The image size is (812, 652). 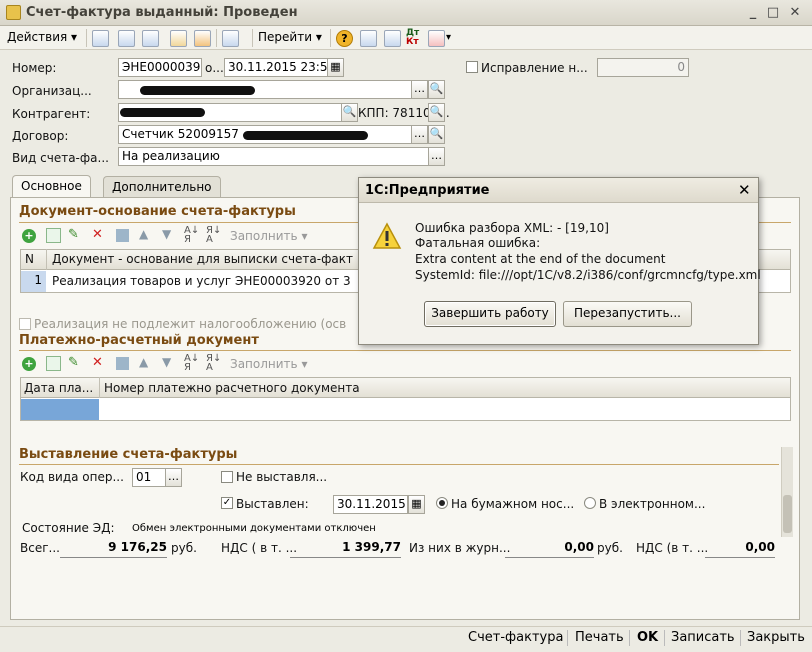 What do you see at coordinates (149, 477) in the screenshot?
I see `op-code-field: 01` at bounding box center [149, 477].